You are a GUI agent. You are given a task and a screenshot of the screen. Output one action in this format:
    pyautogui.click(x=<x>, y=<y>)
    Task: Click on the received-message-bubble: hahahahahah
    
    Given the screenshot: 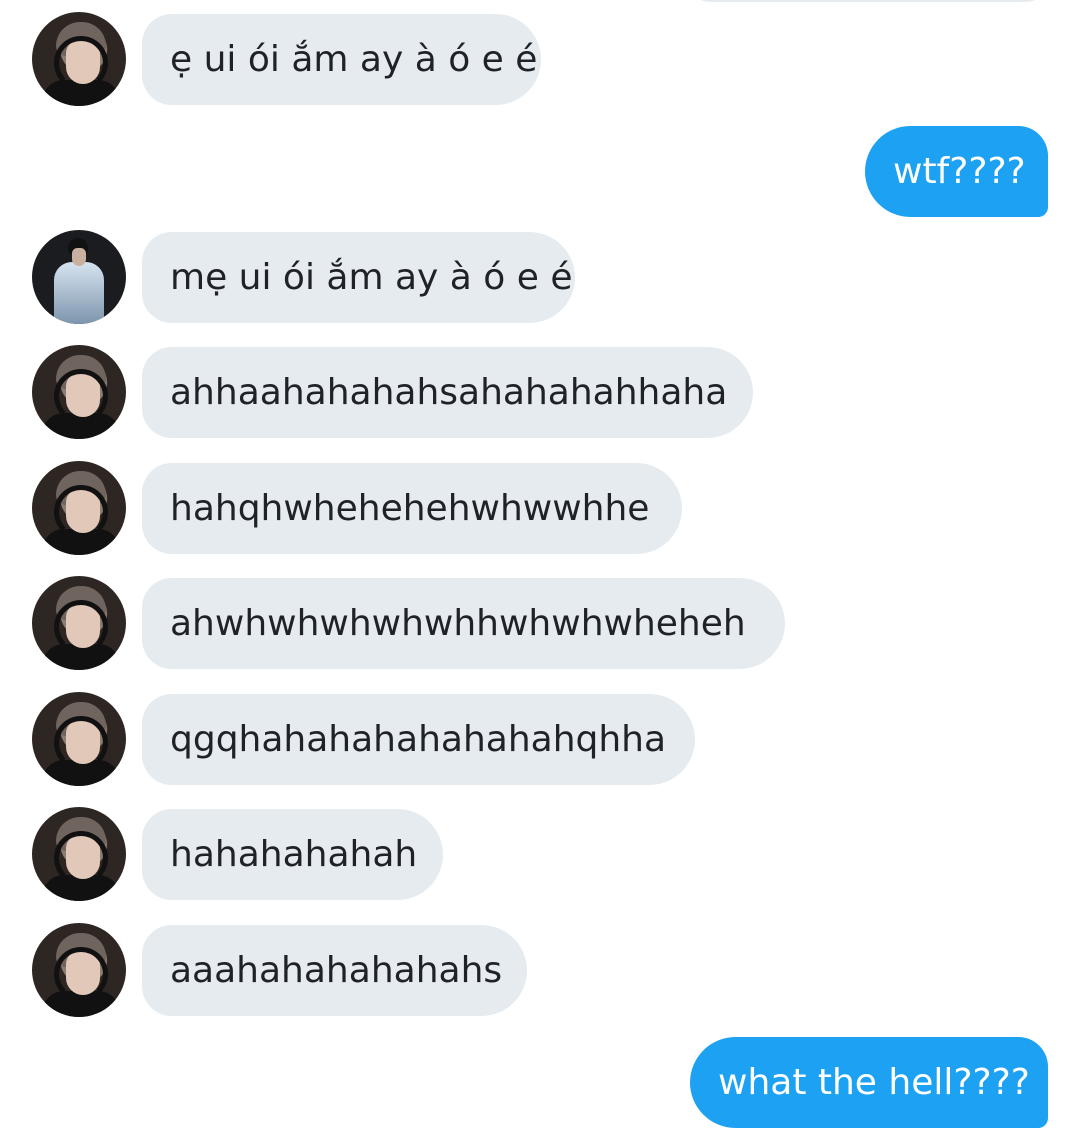 What is the action you would take?
    pyautogui.click(x=292, y=854)
    